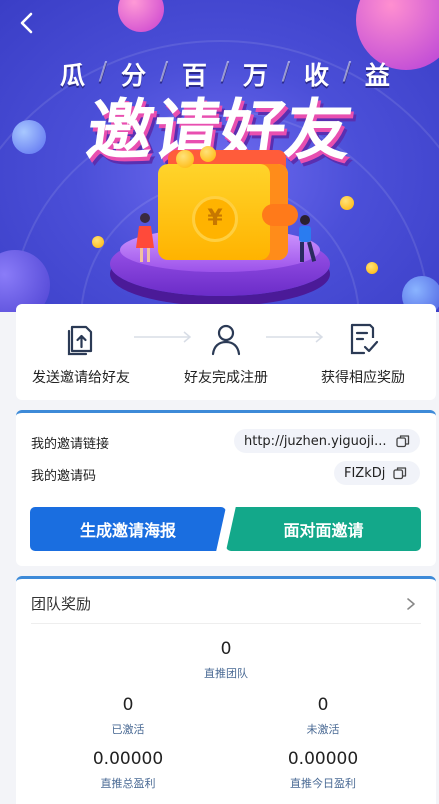  Describe the element at coordinates (27, 23) in the screenshot. I see `back-arrow-icon` at that location.